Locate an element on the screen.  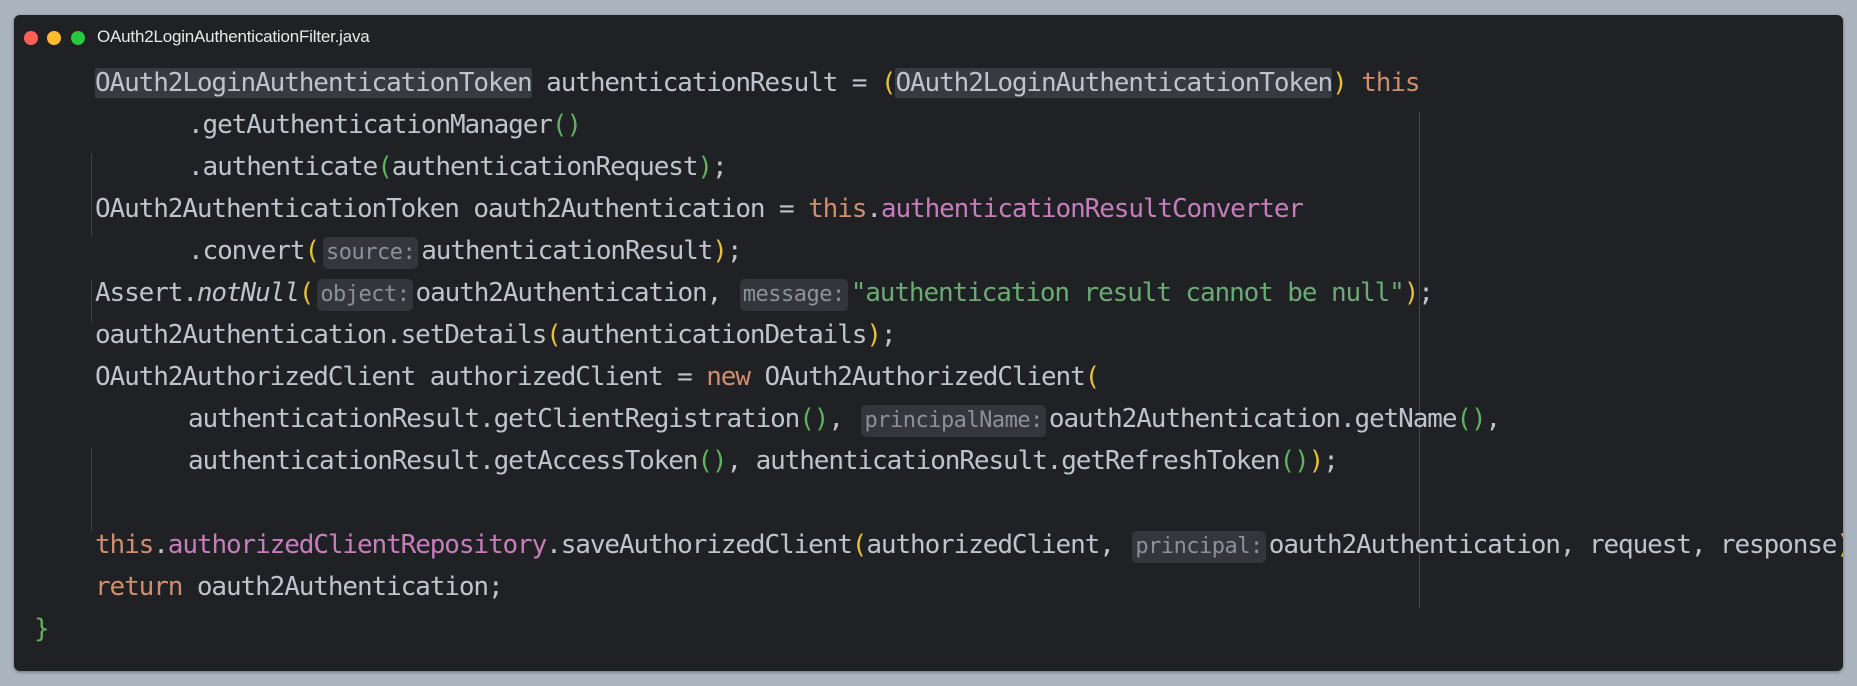
title-bar: OAuth2LoginAuthenticationFilter.java is located at coordinates (928, 38).